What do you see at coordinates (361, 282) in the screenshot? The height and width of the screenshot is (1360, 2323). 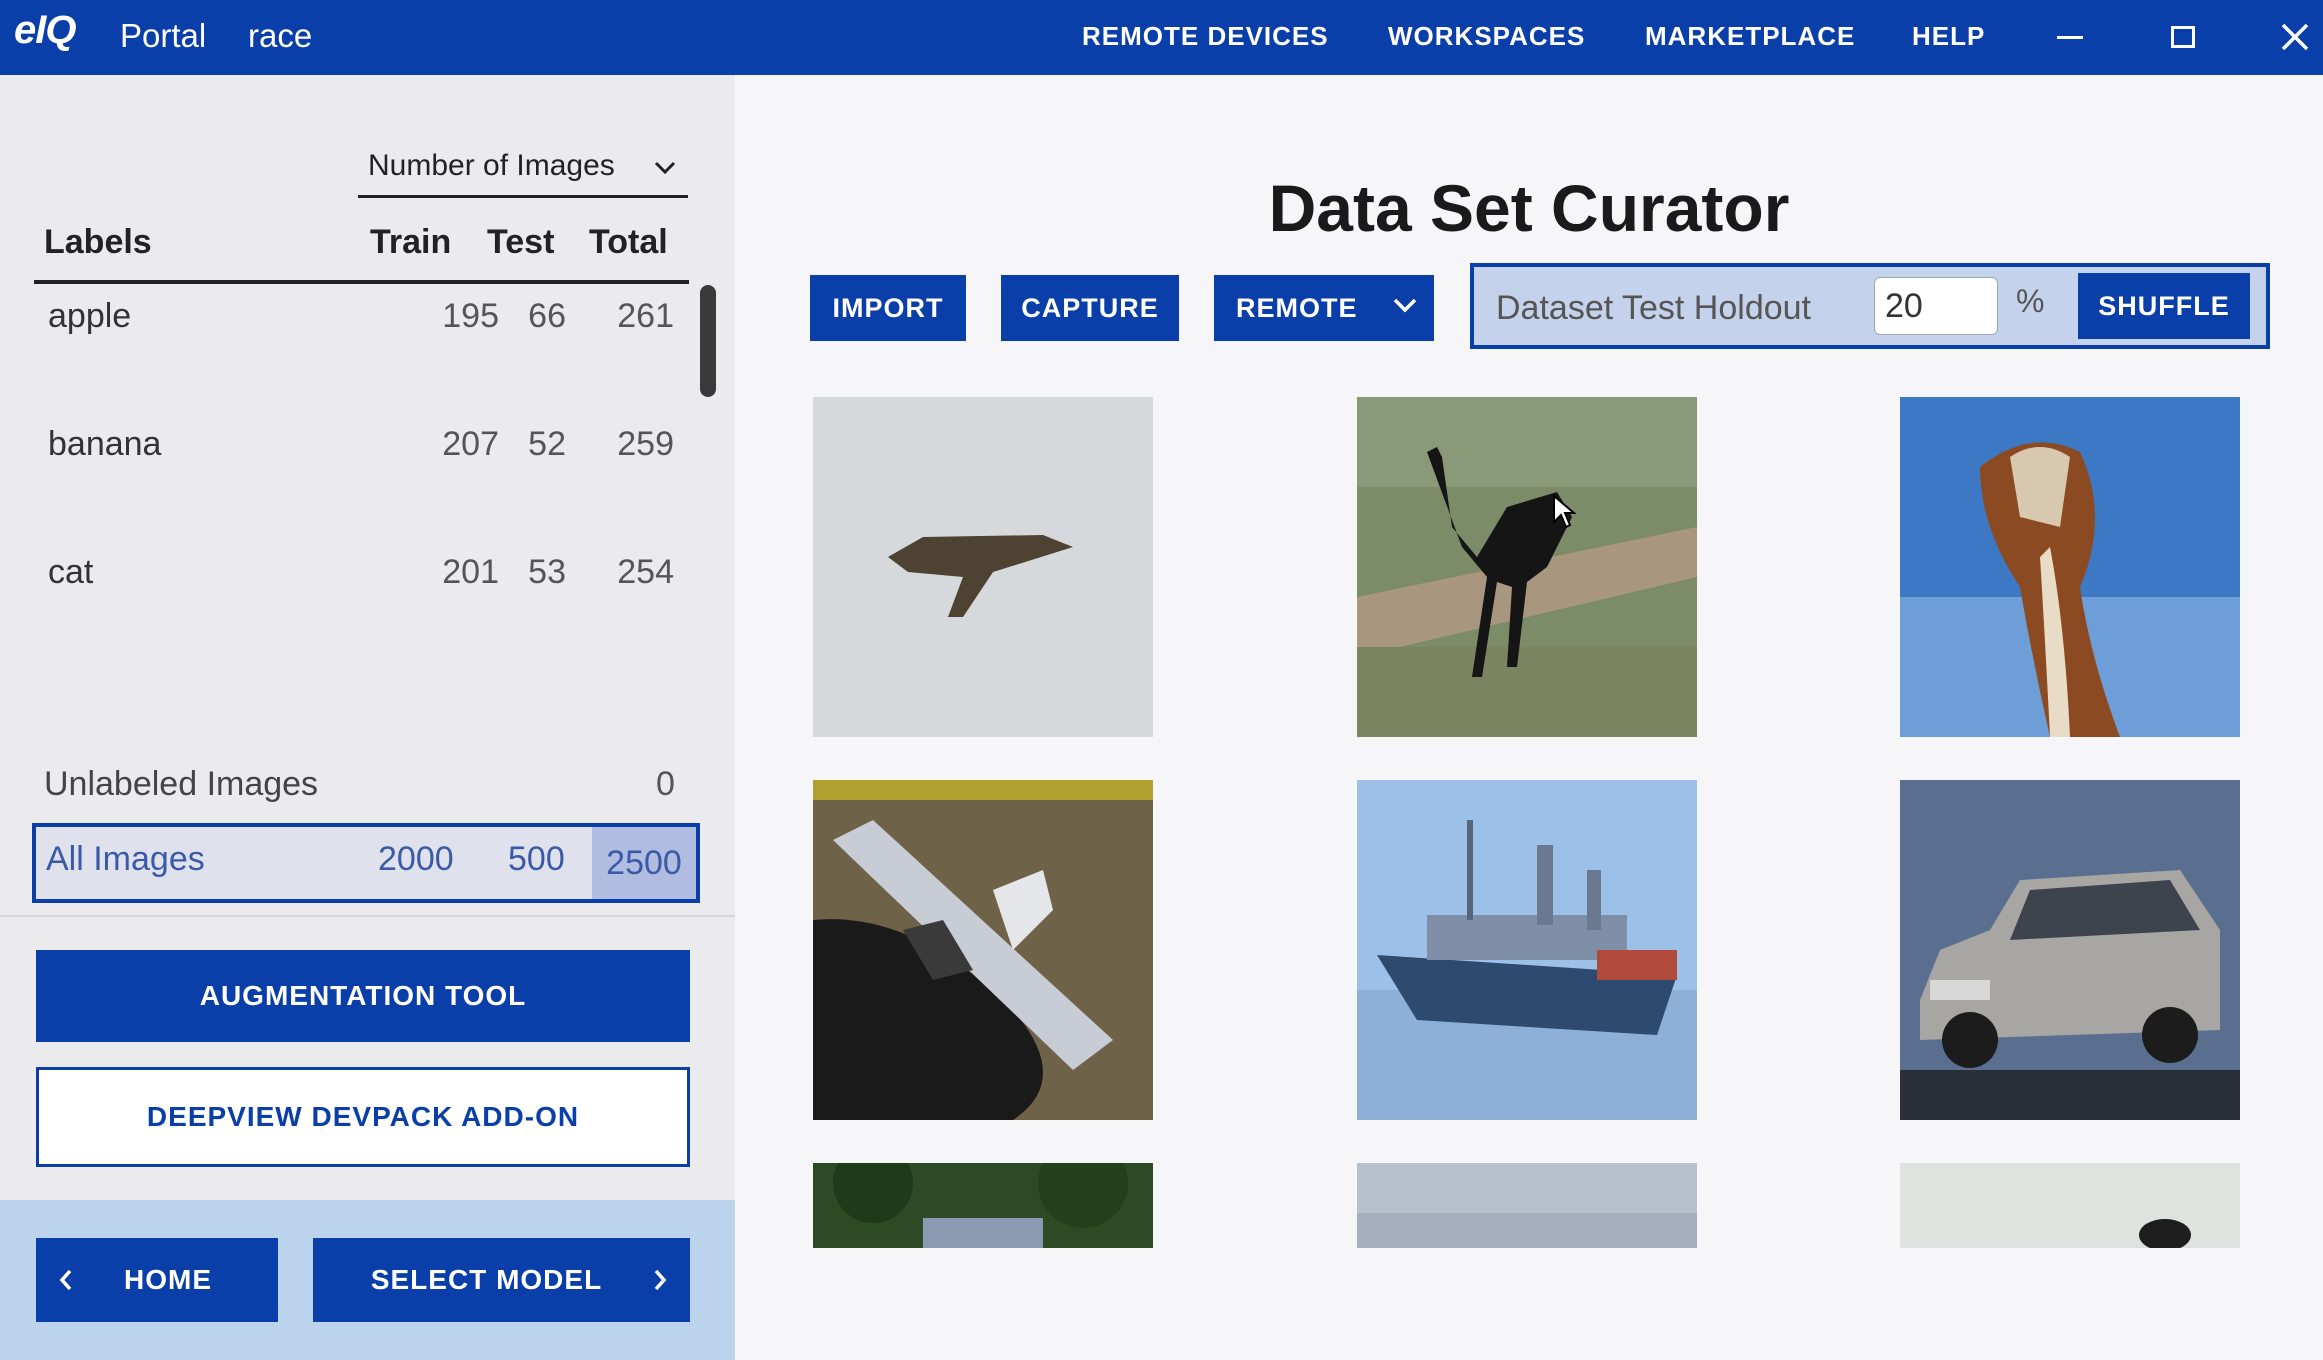 I see `header-divider` at bounding box center [361, 282].